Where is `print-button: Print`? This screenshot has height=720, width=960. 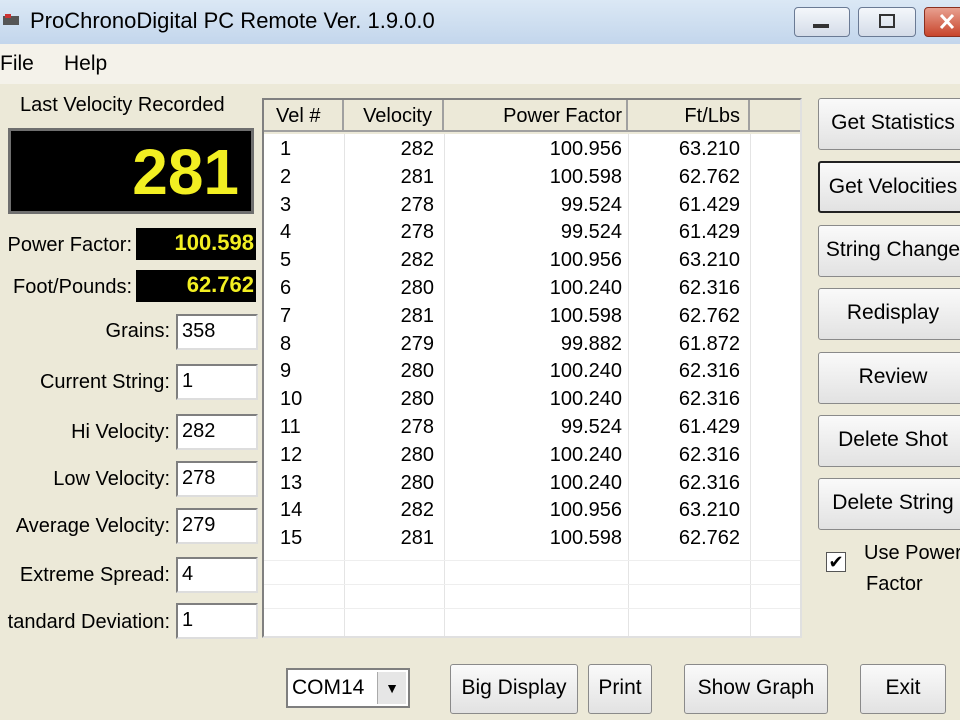
print-button: Print is located at coordinates (620, 689).